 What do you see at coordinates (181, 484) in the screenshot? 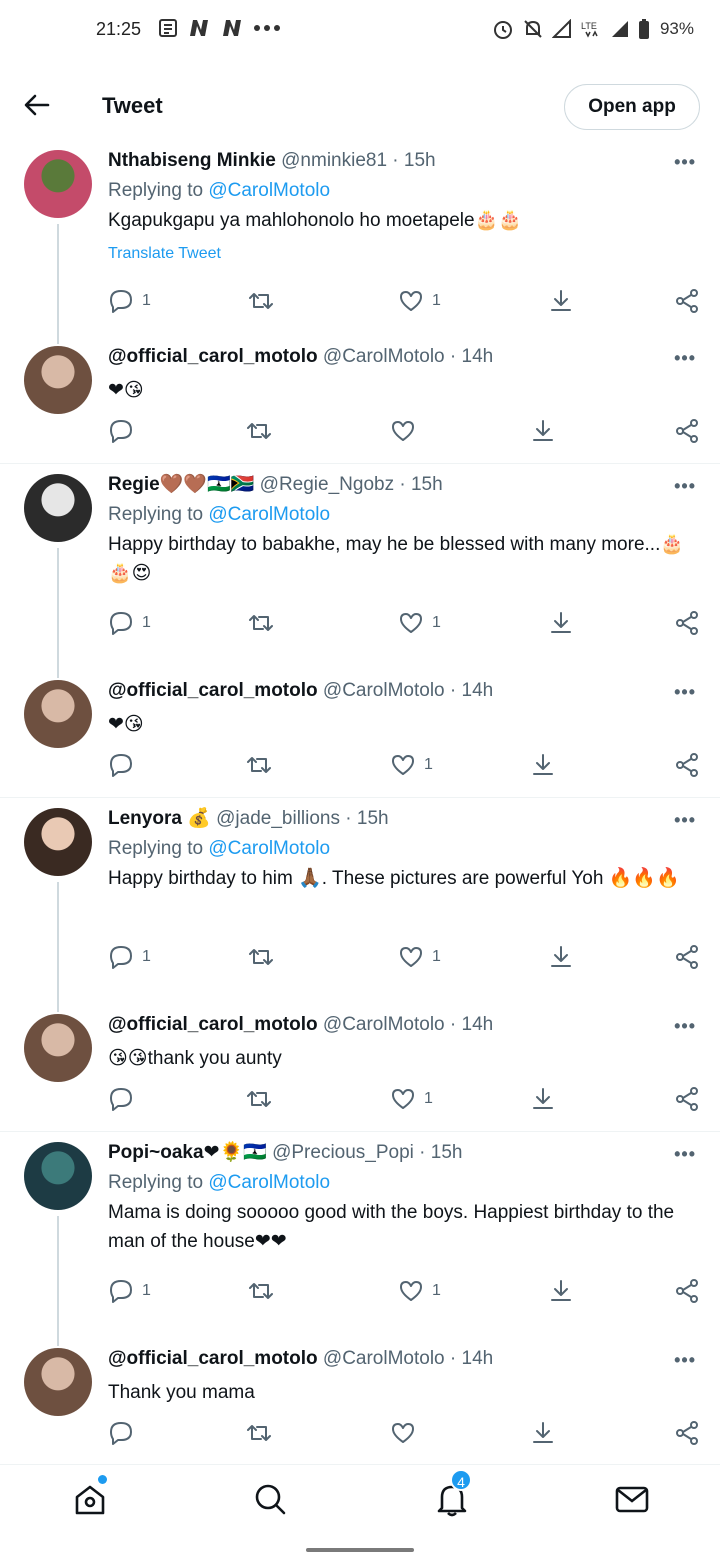
I see `author-name: Regie🤎🤎🇱🇸🇿🇦` at bounding box center [181, 484].